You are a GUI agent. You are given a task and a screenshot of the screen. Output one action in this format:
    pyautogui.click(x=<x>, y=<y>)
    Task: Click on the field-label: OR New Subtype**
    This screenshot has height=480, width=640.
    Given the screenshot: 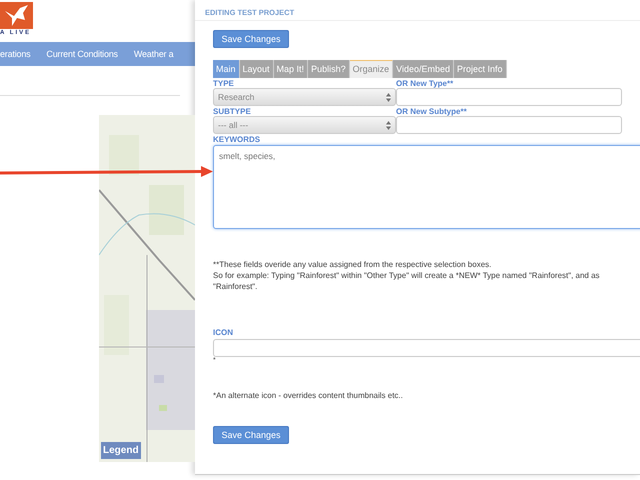 What is the action you would take?
    pyautogui.click(x=432, y=112)
    